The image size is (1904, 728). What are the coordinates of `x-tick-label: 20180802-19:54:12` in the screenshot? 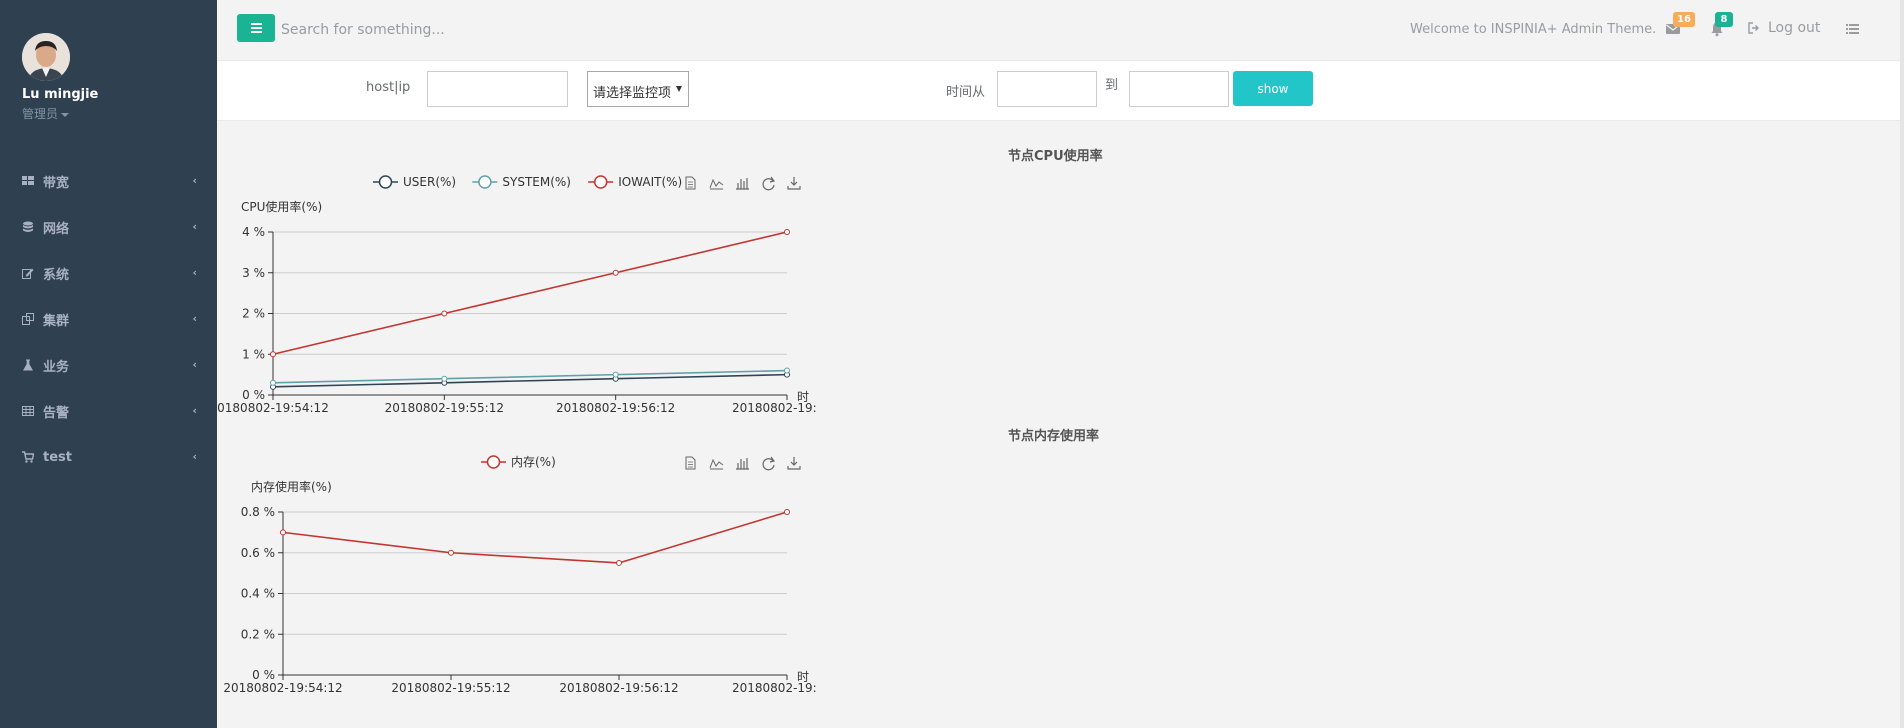 It's located at (282, 688).